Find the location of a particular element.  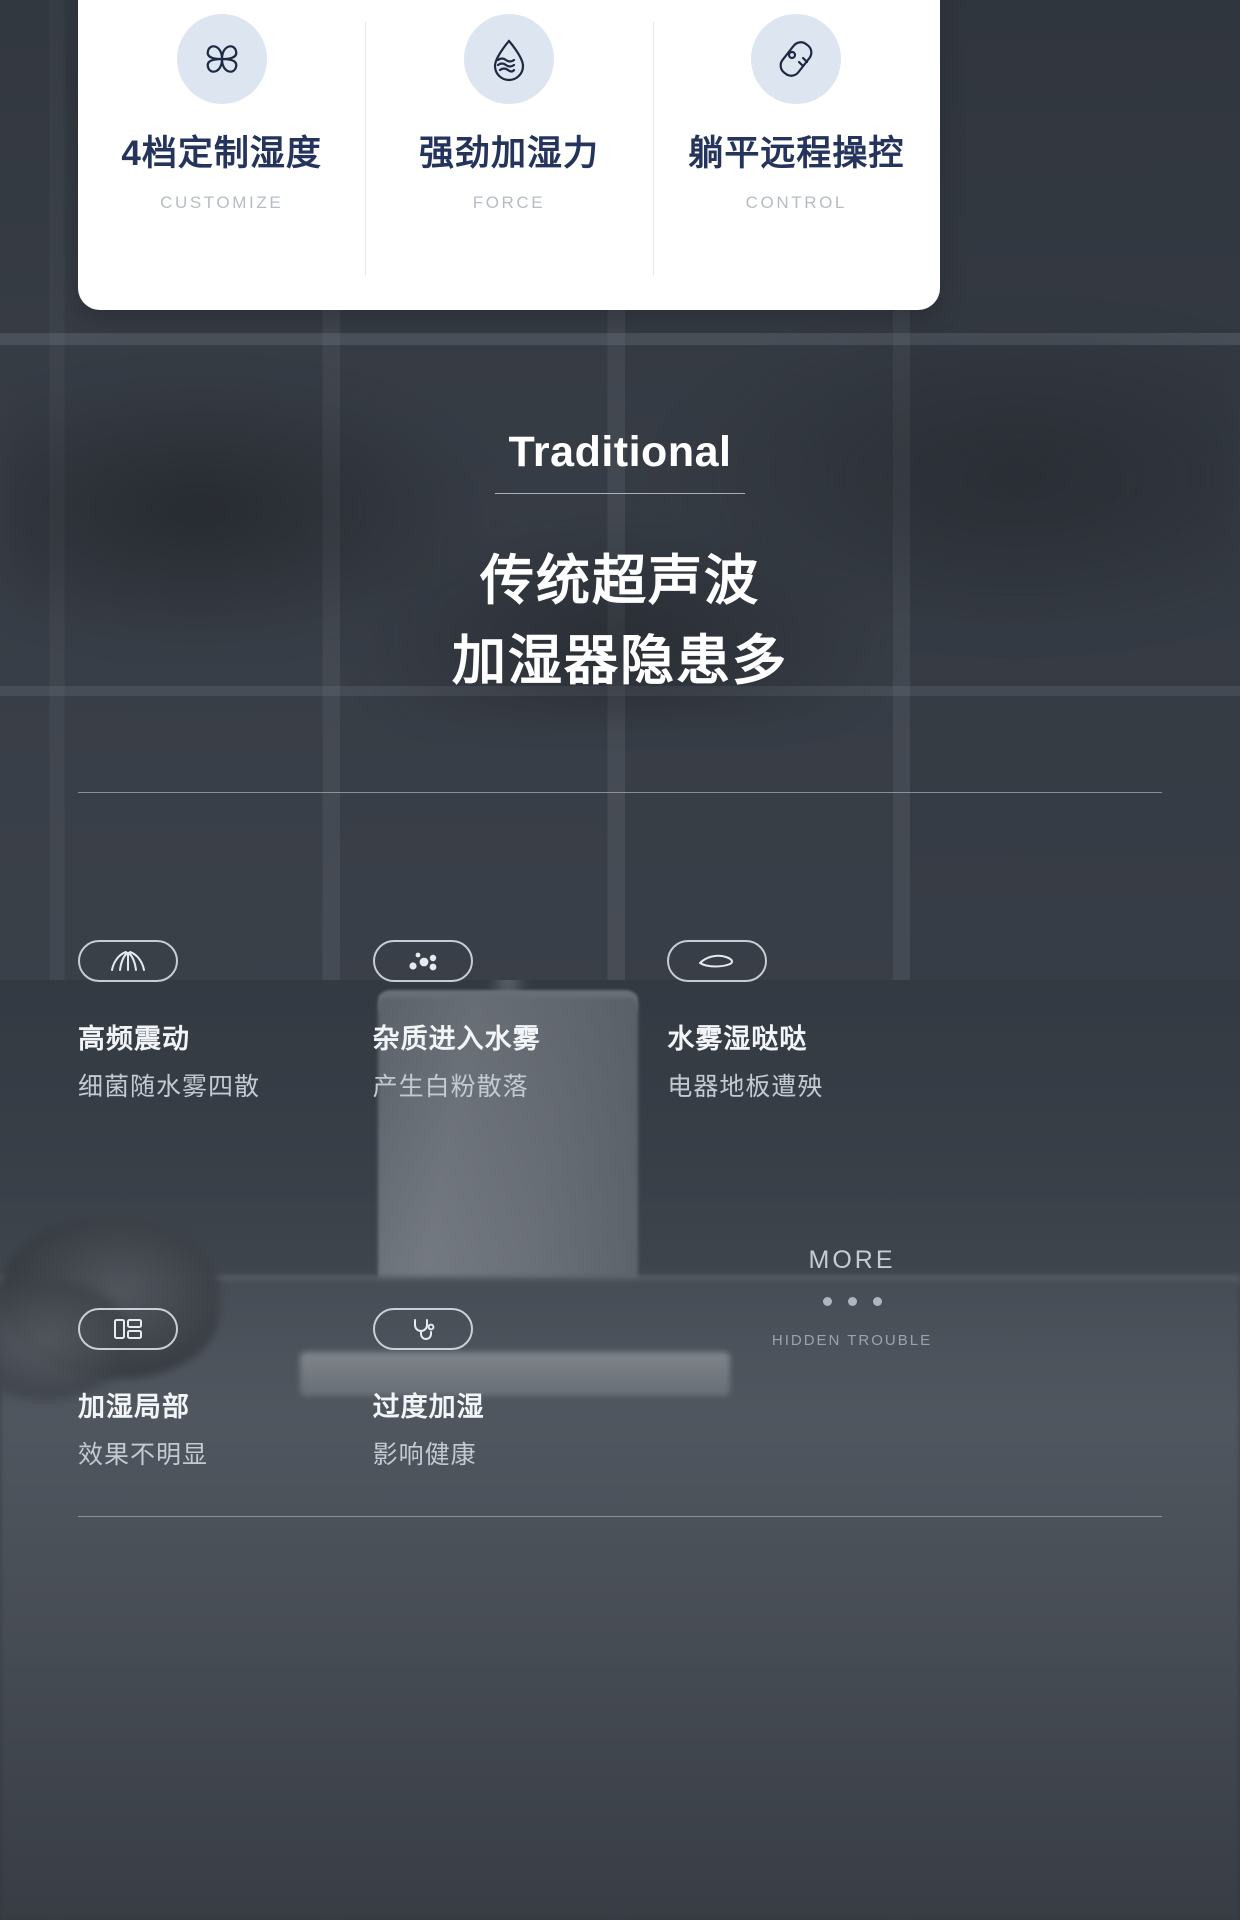

trouble-title: 高频震动 is located at coordinates (134, 1039).